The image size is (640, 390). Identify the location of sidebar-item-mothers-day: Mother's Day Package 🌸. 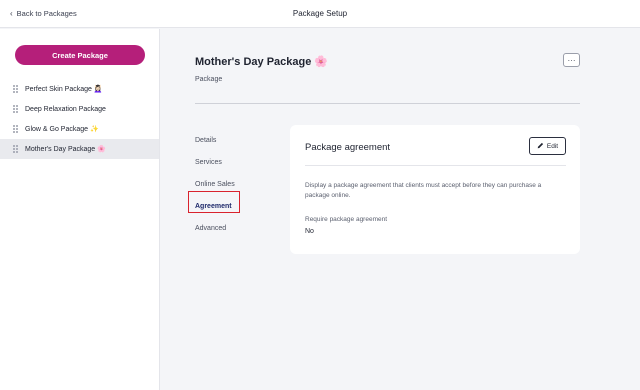
(79, 149).